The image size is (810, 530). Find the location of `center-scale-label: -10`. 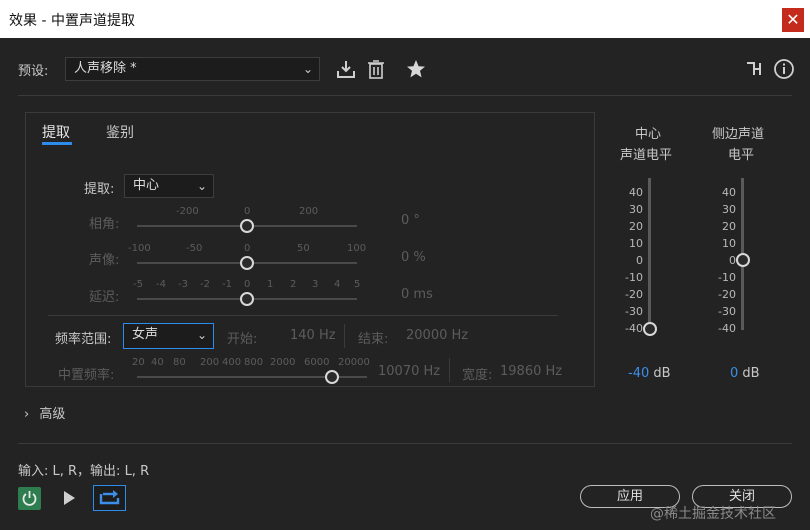

center-scale-label: -10 is located at coordinates (634, 277).